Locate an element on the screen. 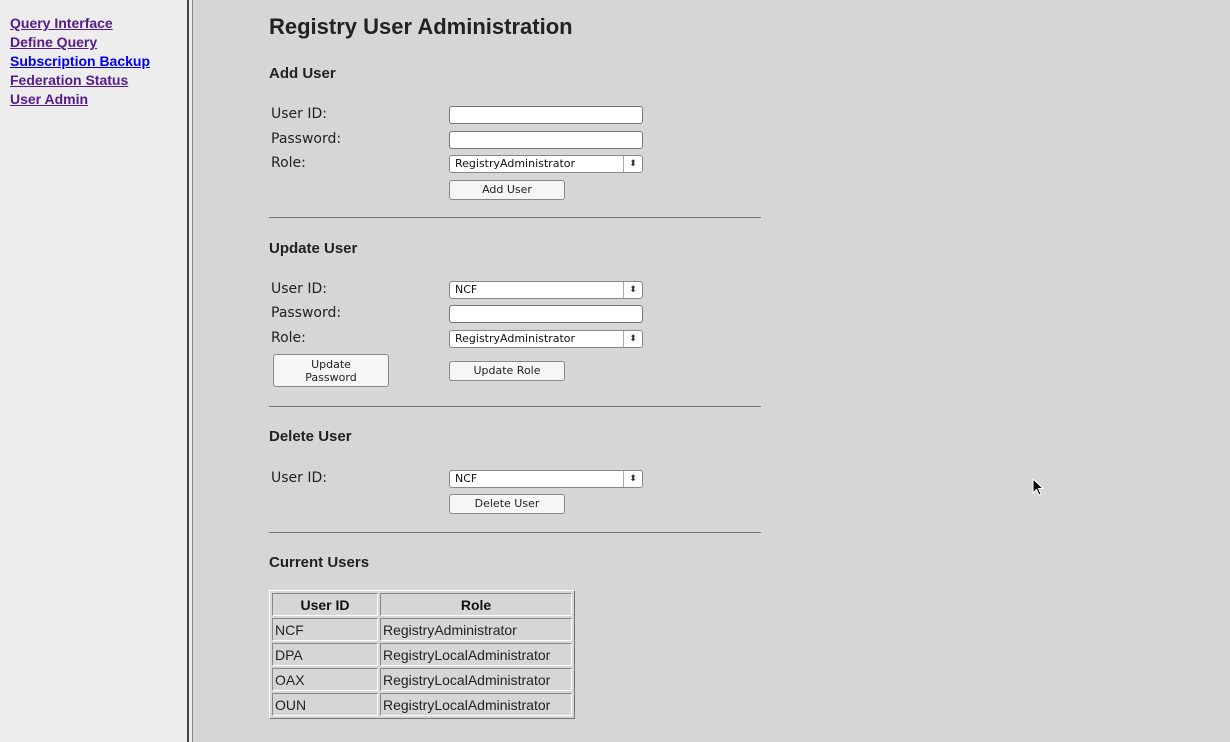 This screenshot has width=1230, height=742. update-password-label: Password: is located at coordinates (306, 313).